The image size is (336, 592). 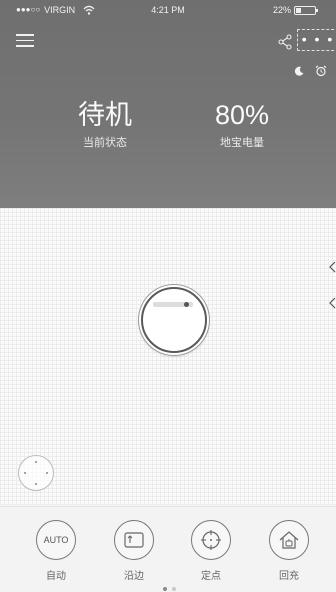 What do you see at coordinates (36, 473) in the screenshot?
I see `joystick-control` at bounding box center [36, 473].